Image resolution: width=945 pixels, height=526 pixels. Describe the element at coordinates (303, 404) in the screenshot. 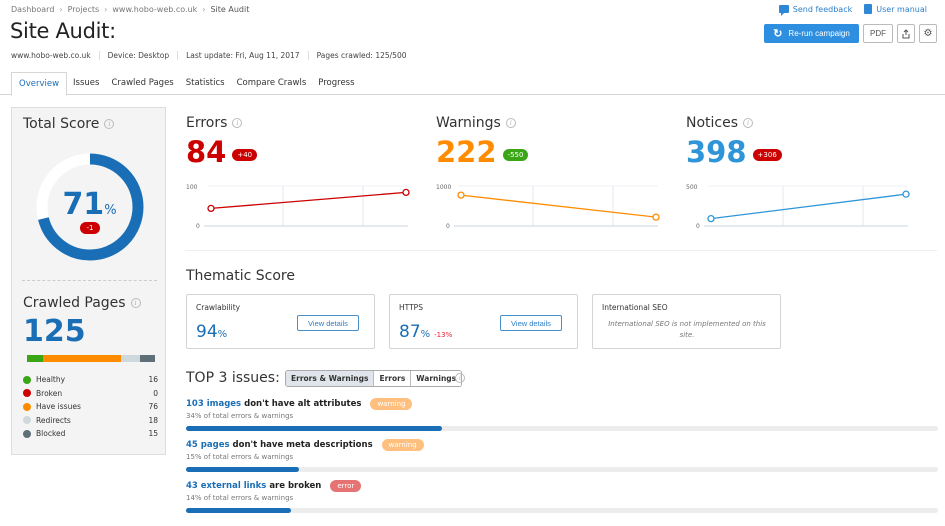

I see `issue-text: don't have alt attributes` at that location.